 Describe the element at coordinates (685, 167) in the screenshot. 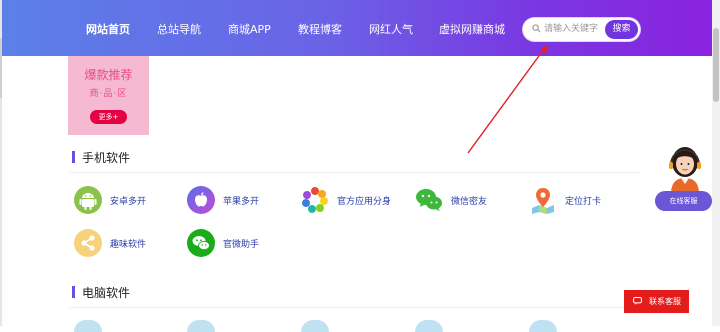

I see `customer-service-avatar-icon` at that location.